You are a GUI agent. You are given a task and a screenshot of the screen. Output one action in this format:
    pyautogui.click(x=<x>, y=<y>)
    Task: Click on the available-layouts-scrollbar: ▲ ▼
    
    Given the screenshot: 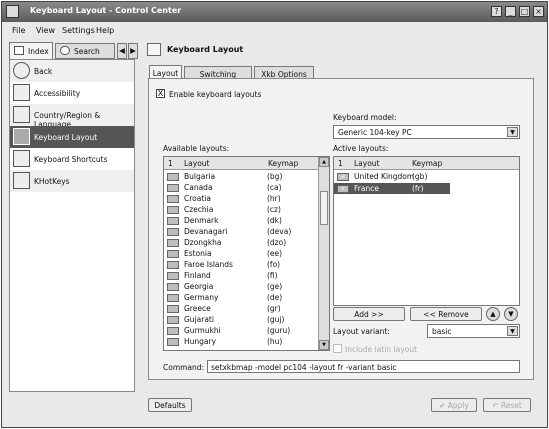 What is the action you would take?
    pyautogui.click(x=323, y=253)
    